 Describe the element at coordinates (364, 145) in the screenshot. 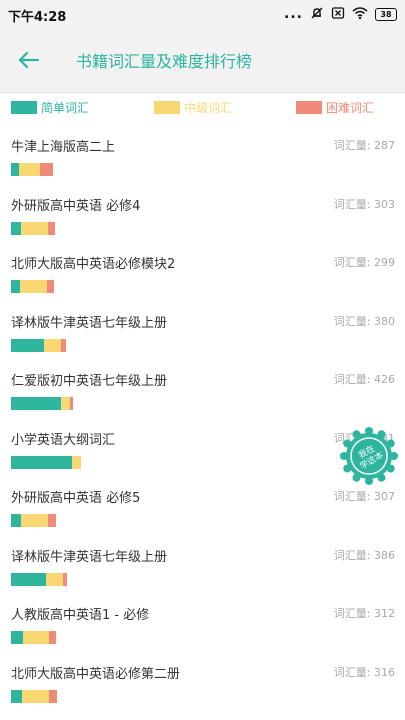

I see `vocab-count: 词汇量: 287` at that location.